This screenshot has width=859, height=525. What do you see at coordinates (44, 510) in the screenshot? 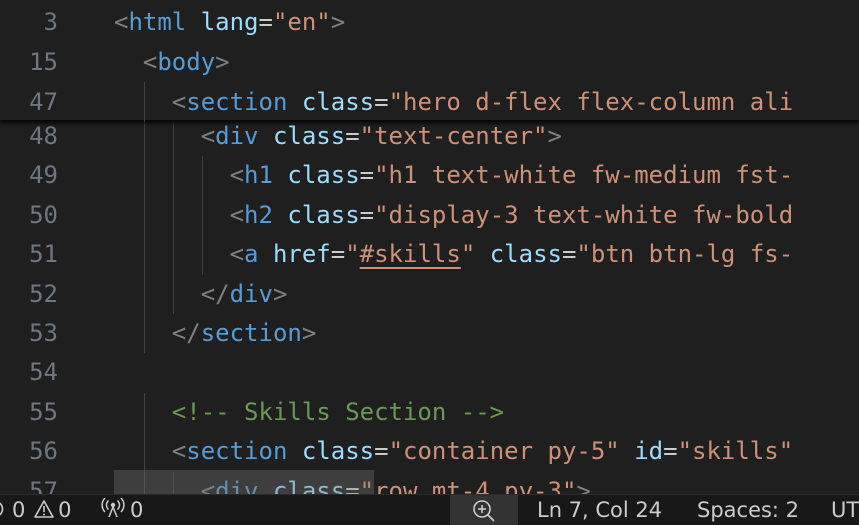
I see `warning-icon` at bounding box center [44, 510].